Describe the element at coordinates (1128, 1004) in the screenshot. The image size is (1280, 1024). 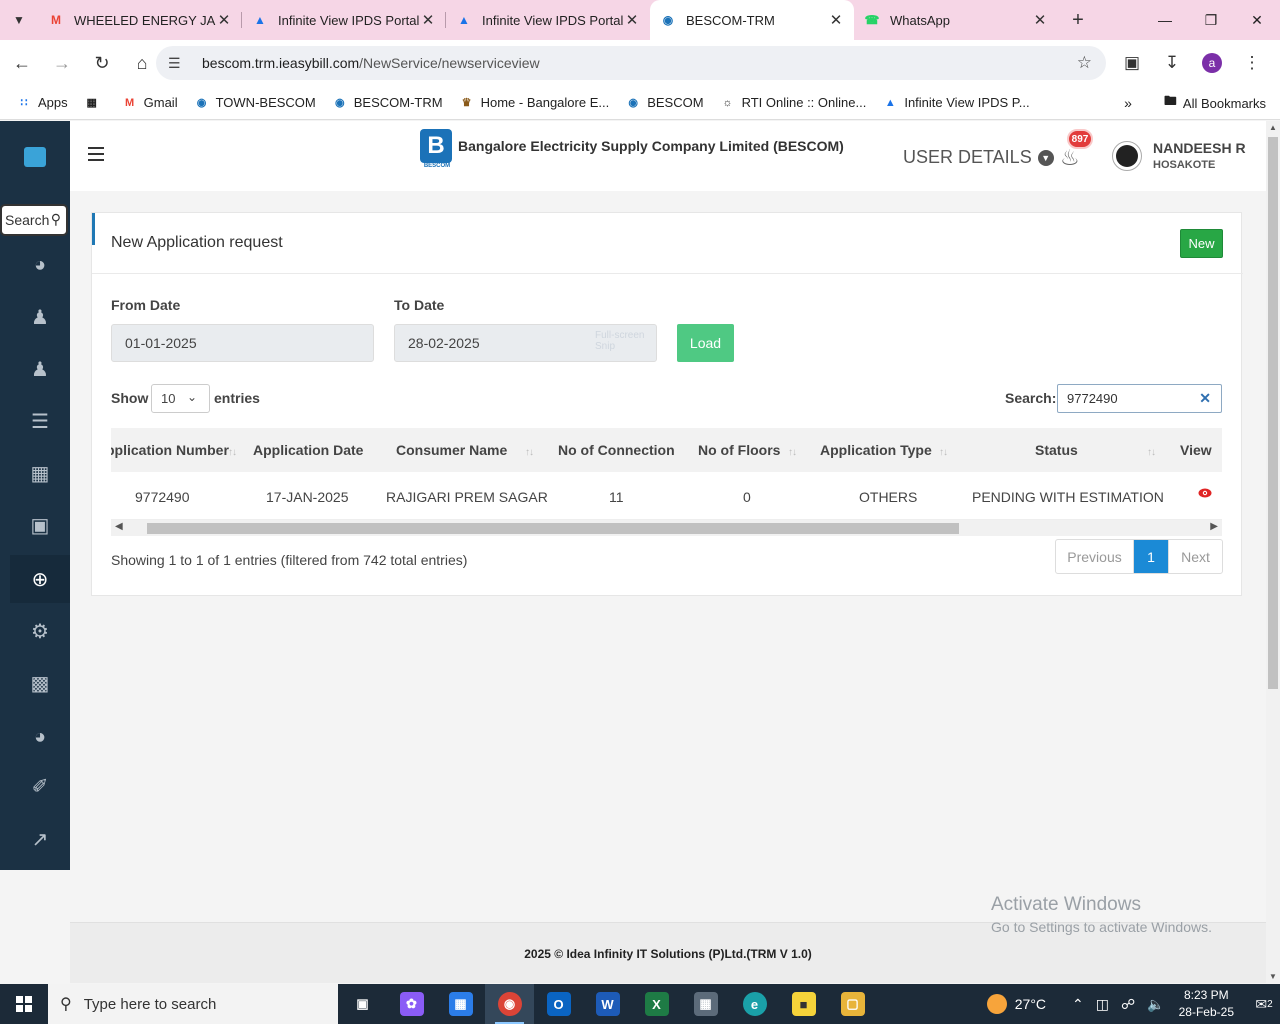
I see `network-icon: ☍` at that location.